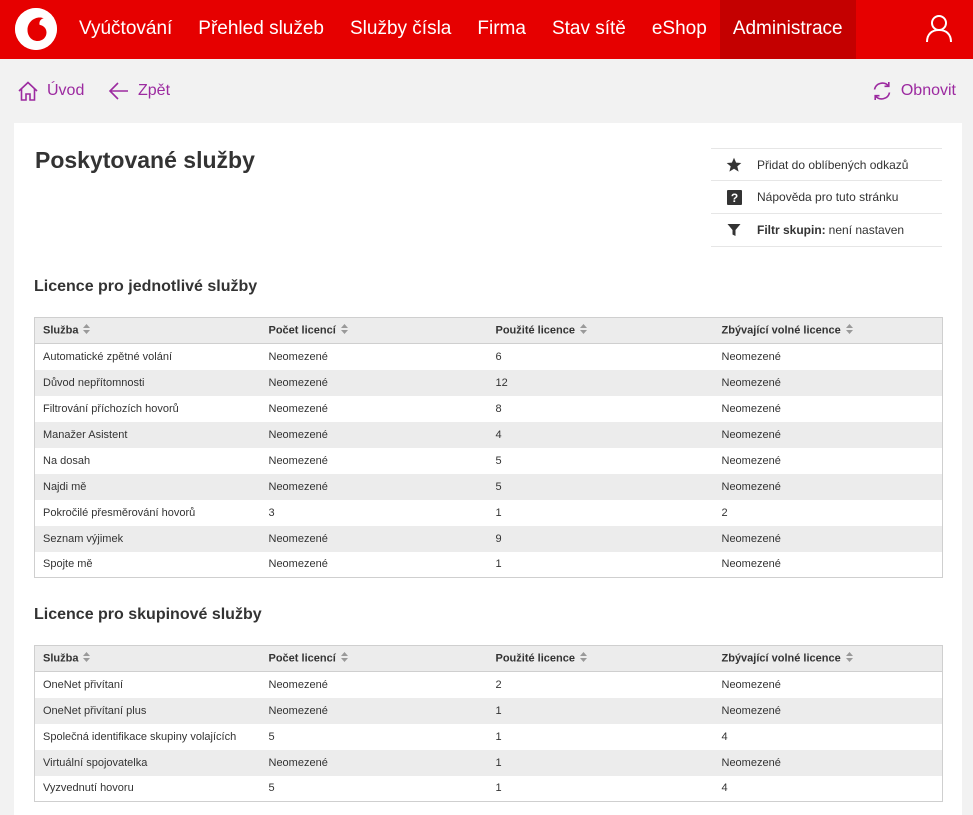  Describe the element at coordinates (501, 29) in the screenshot. I see `nav-item-3: Firma` at that location.